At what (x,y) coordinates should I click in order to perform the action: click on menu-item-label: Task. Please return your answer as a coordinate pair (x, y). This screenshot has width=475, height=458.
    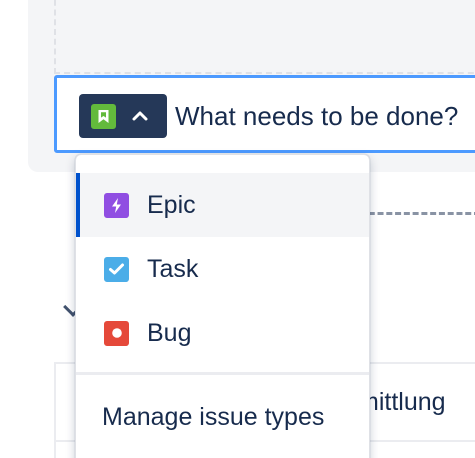
    Looking at the image, I should click on (173, 268).